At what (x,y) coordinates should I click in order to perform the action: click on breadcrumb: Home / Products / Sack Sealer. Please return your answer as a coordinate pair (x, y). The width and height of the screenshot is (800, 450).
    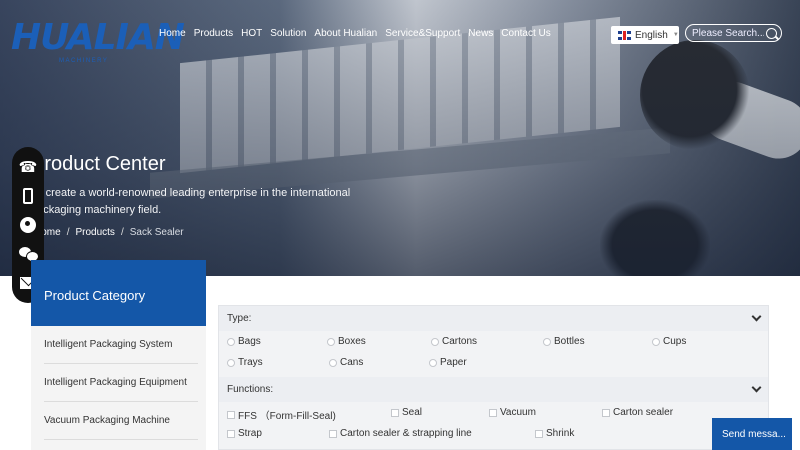
    Looking at the image, I should click on (109, 232).